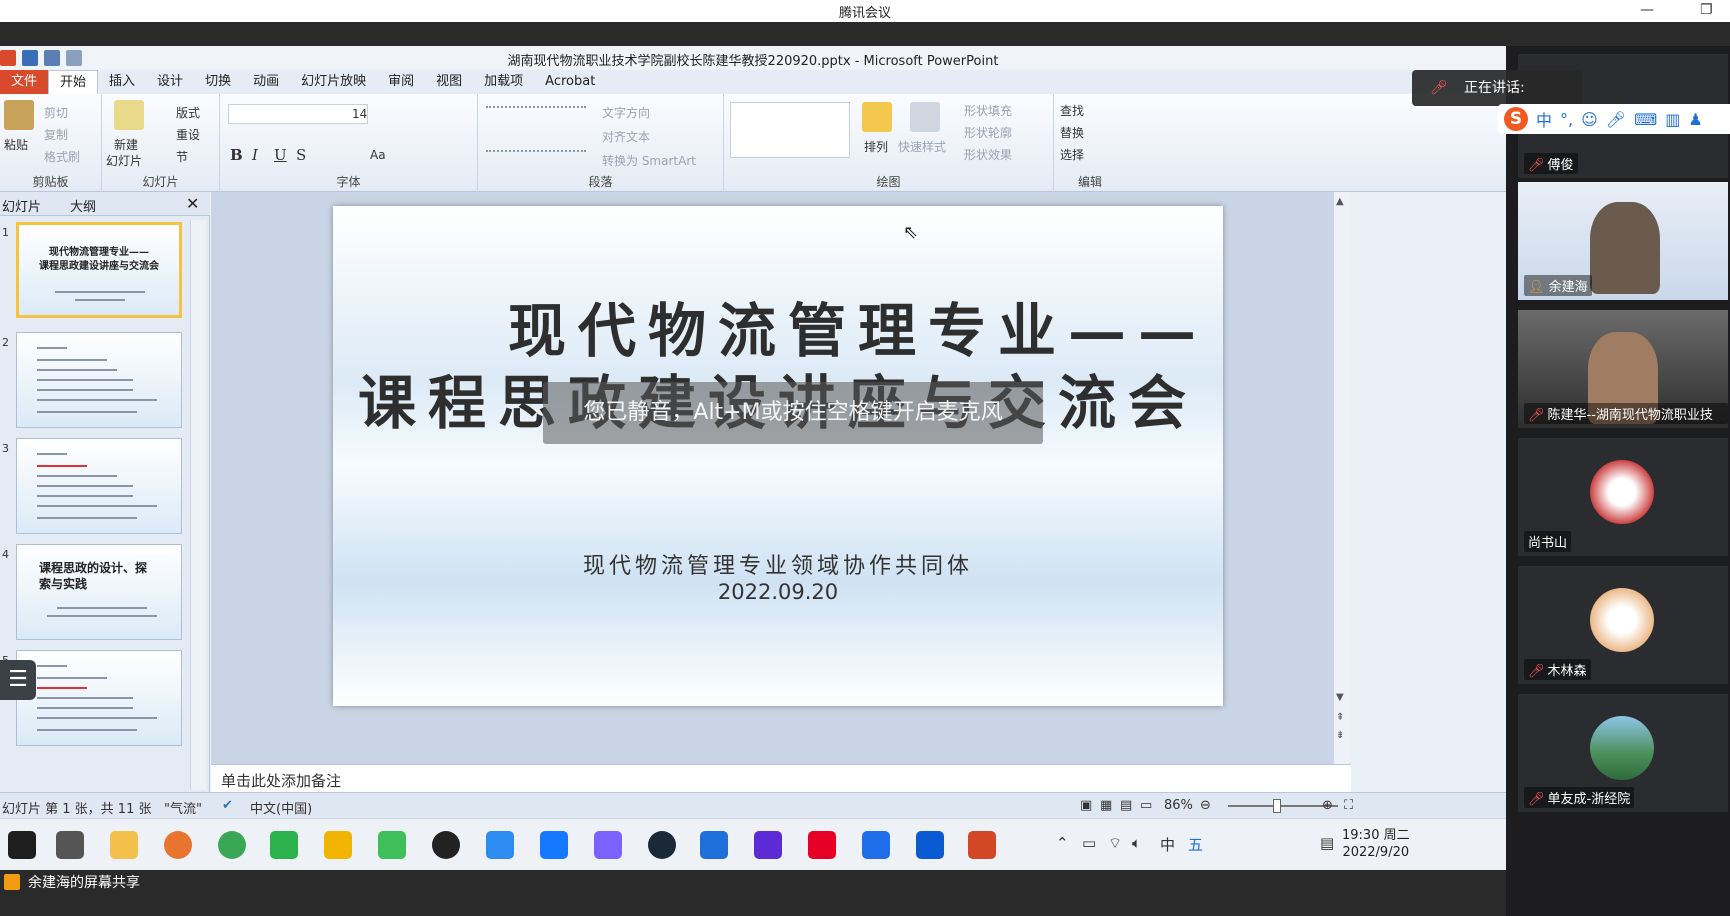 The image size is (1730, 916). Describe the element at coordinates (182, 156) in the screenshot. I see `section-button: 节` at that location.